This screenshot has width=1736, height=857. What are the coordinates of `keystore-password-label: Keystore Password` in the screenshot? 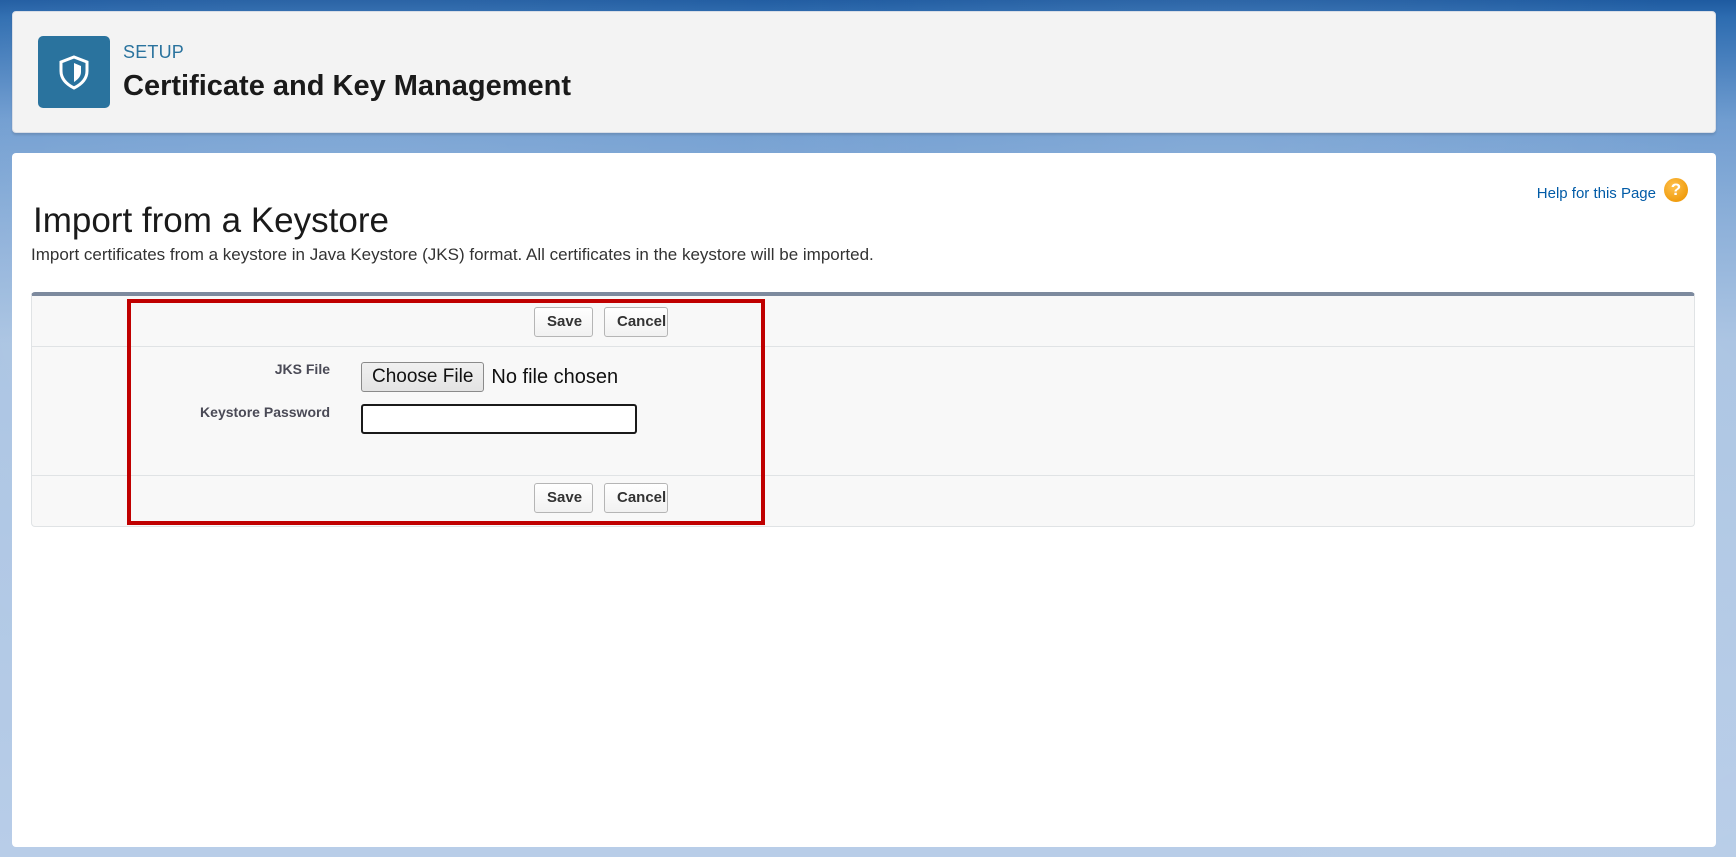 It's located at (265, 412).